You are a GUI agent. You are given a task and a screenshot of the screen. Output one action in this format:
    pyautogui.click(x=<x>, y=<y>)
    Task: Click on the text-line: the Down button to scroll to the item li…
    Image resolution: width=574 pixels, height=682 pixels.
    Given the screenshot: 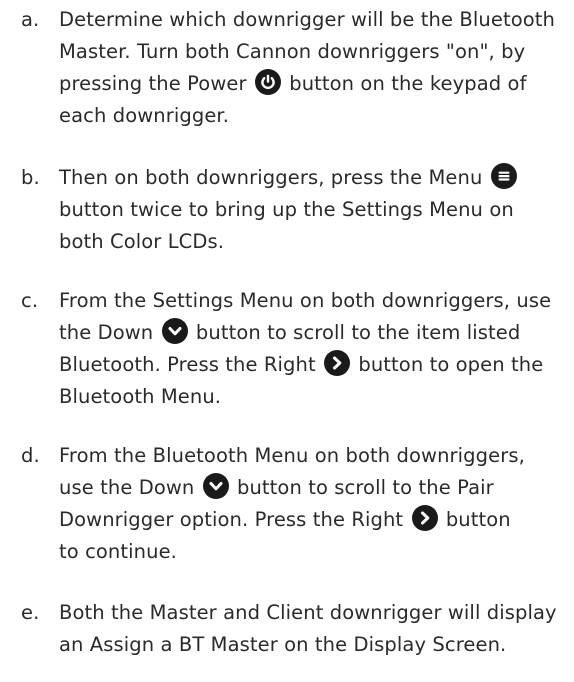 What is the action you would take?
    pyautogui.click(x=314, y=333)
    